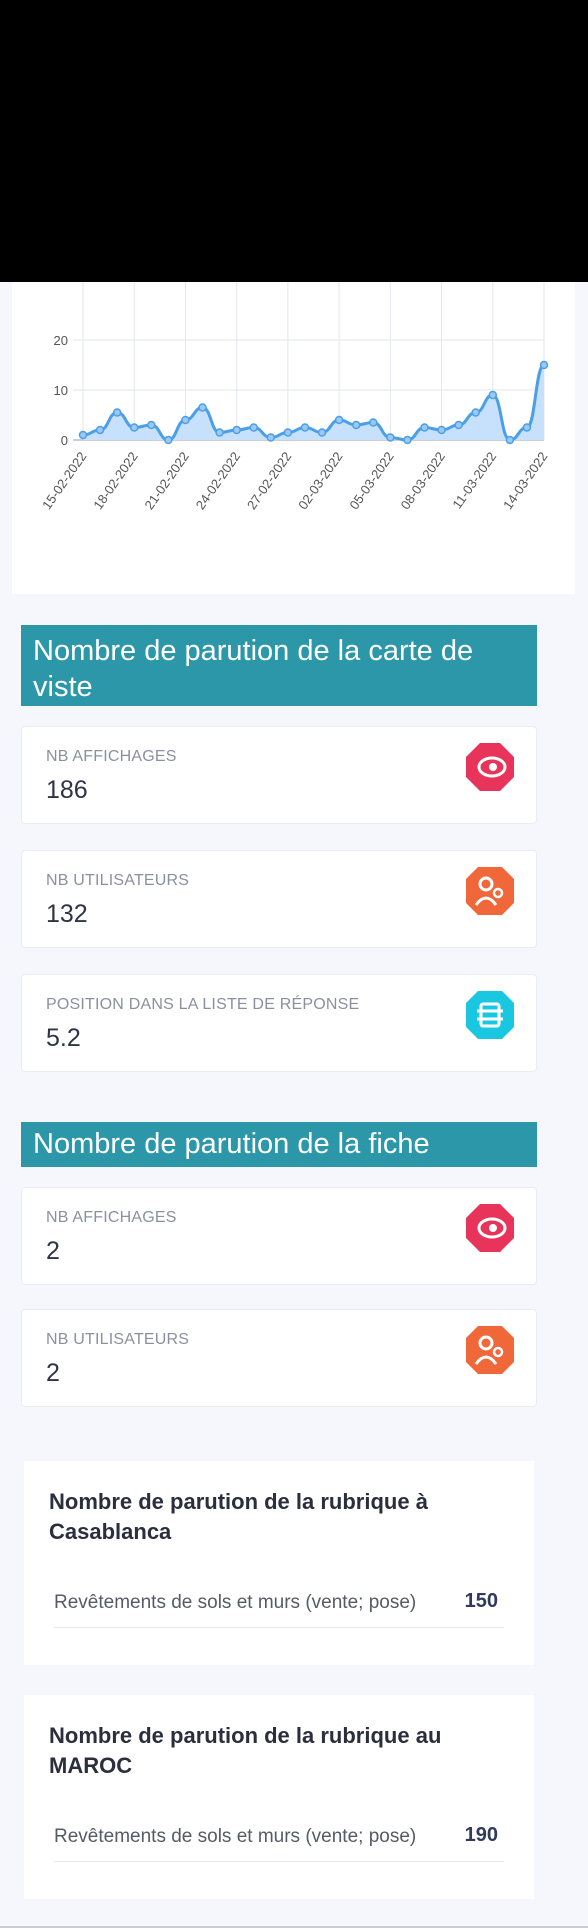 This screenshot has width=588, height=1928. What do you see at coordinates (423, 480) in the screenshot?
I see `x-tick-label: 08-03-2022` at bounding box center [423, 480].